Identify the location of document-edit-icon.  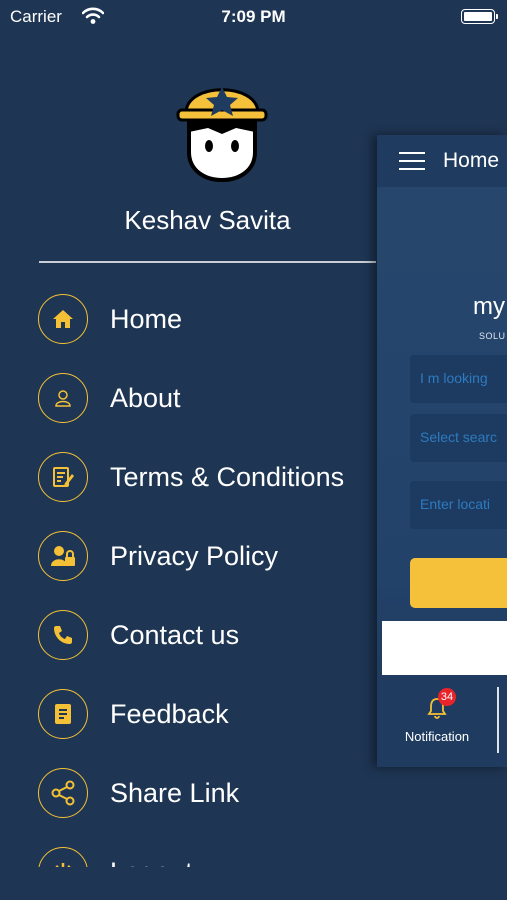
(63, 477).